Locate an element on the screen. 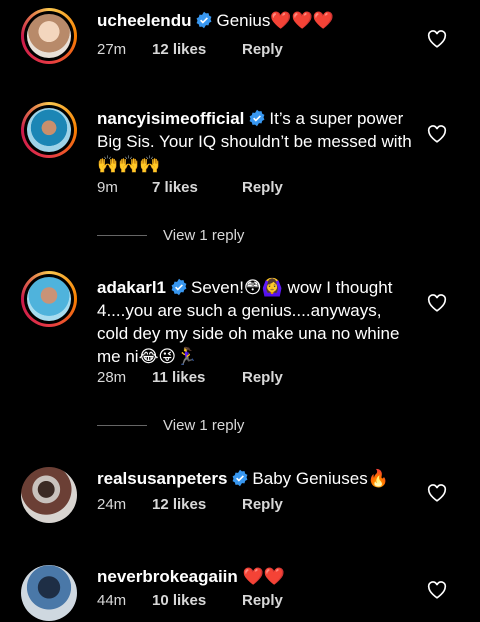 The height and width of the screenshot is (622, 480). username-link: realsusanpeters is located at coordinates (162, 478).